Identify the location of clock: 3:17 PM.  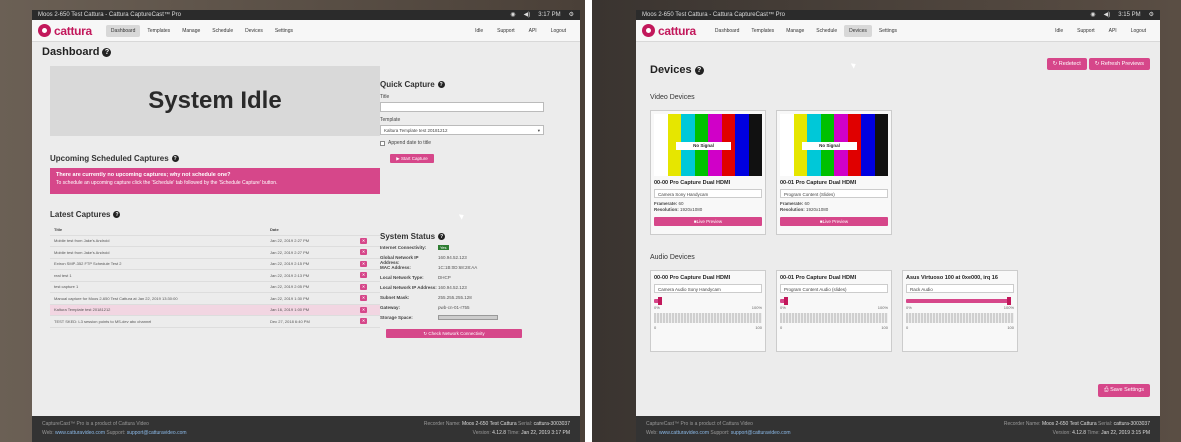
(549, 15).